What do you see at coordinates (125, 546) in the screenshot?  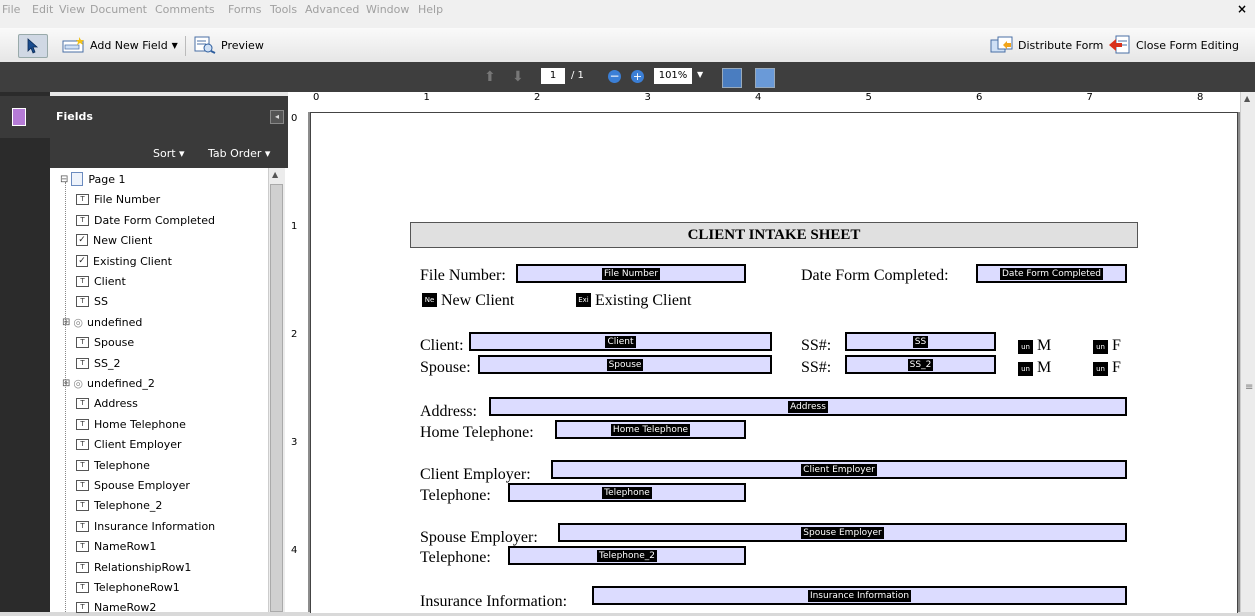 I see `tree-item-label: NameRow1` at bounding box center [125, 546].